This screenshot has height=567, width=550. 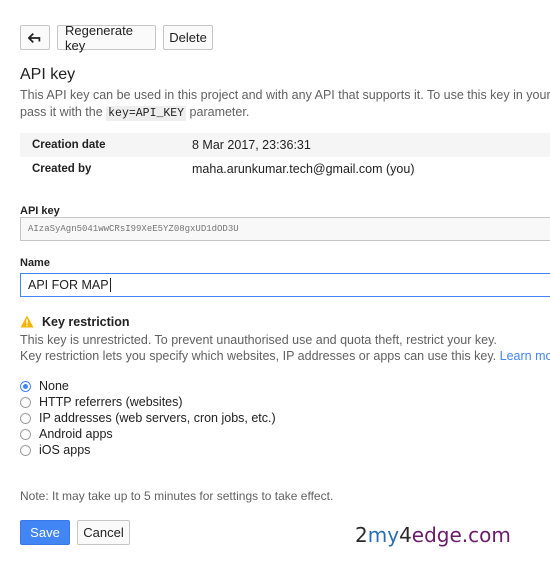 I want to click on cancel-button: Cancel, so click(x=103, y=532).